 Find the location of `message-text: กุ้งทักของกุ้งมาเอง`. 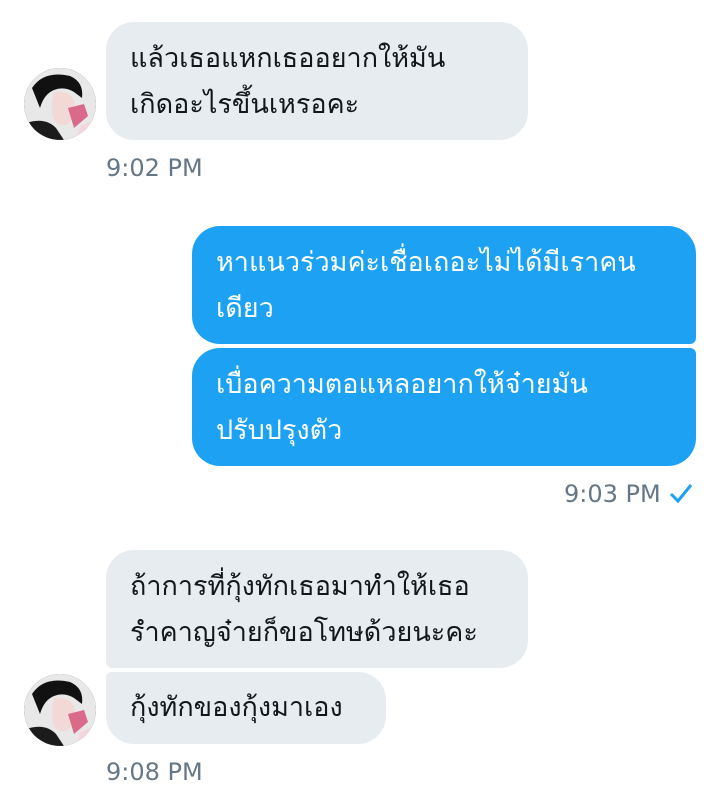

message-text: กุ้งทักของกุ้งมาเอง is located at coordinates (236, 707).